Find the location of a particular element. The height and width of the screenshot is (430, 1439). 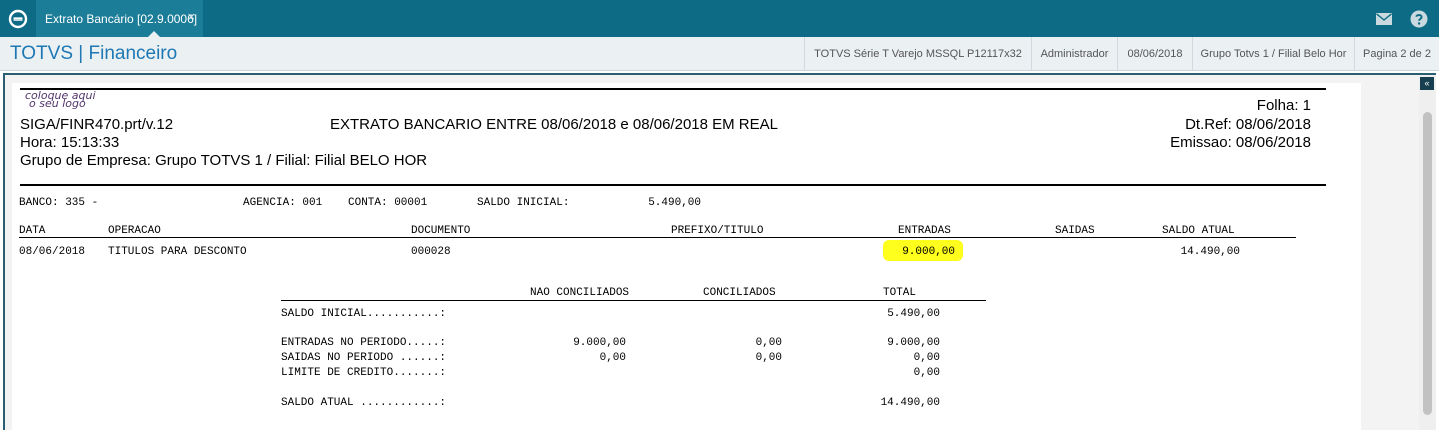

summary-entradas-conc: 0,00 is located at coordinates (768, 343).